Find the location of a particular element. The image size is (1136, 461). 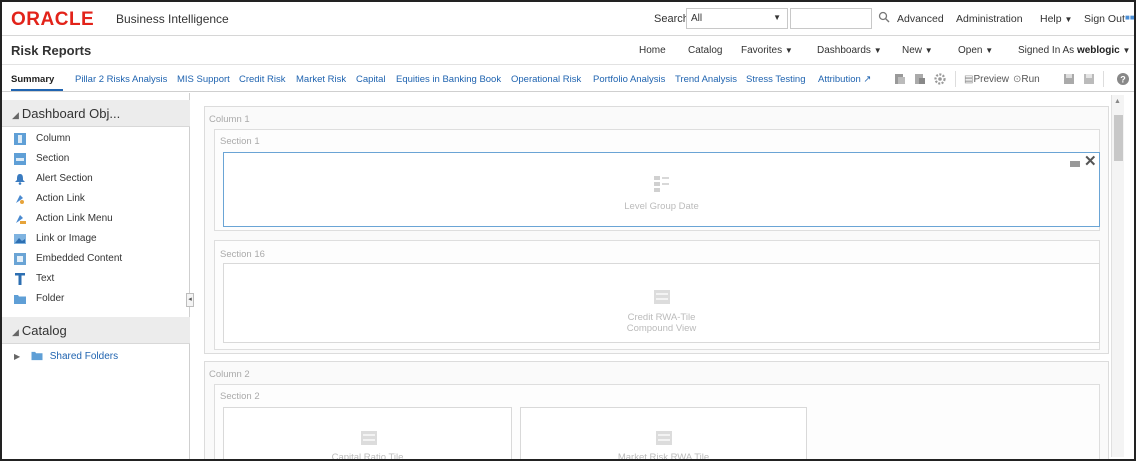

favorites-menu: Favorites ▼ is located at coordinates (767, 50).